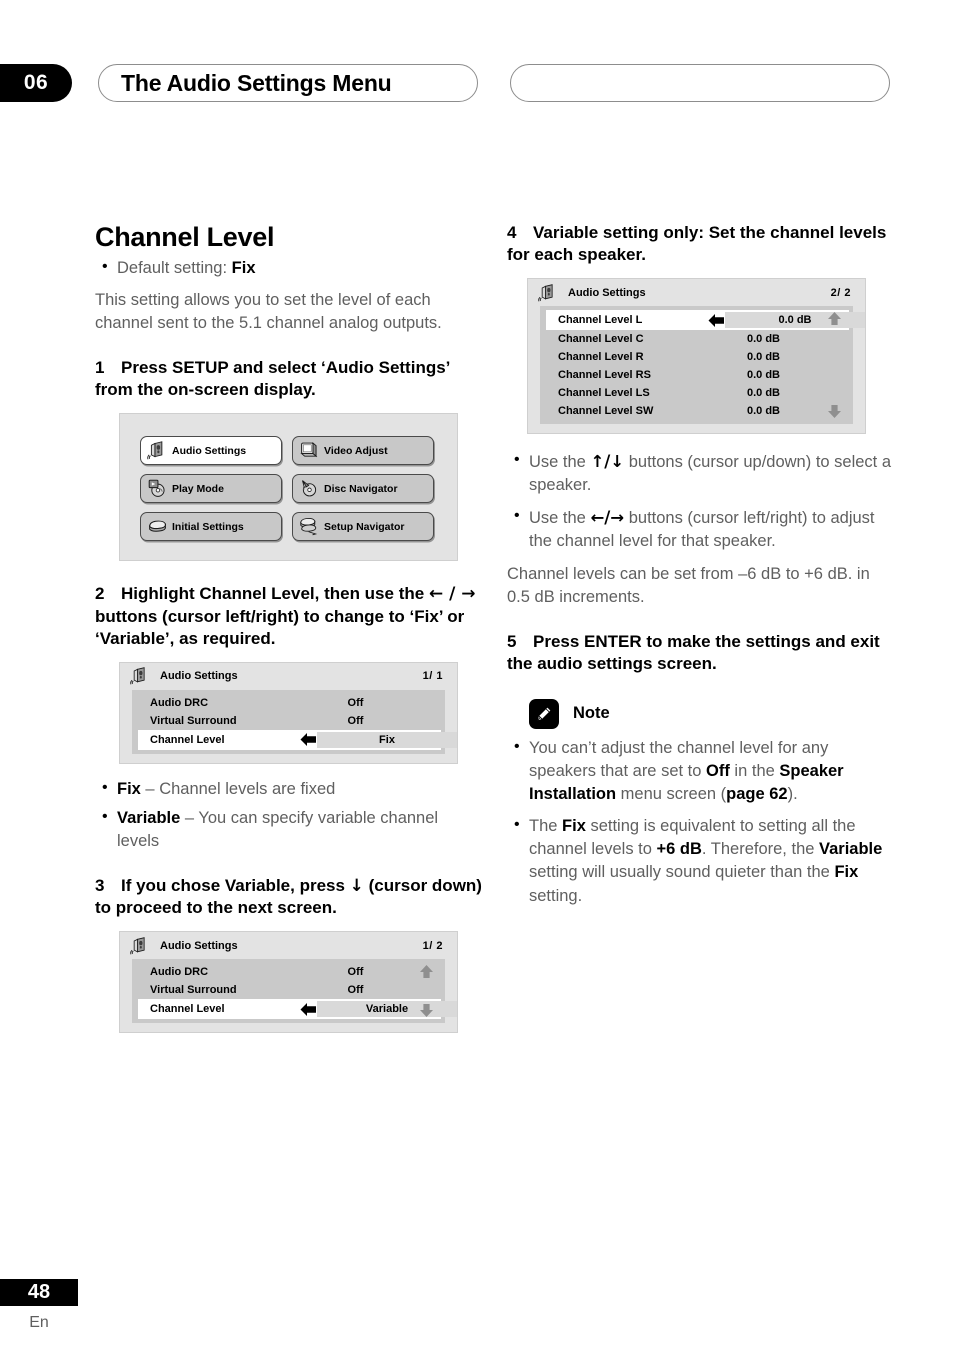 This screenshot has height=1352, width=954. I want to click on note-text: in the, so click(754, 771).